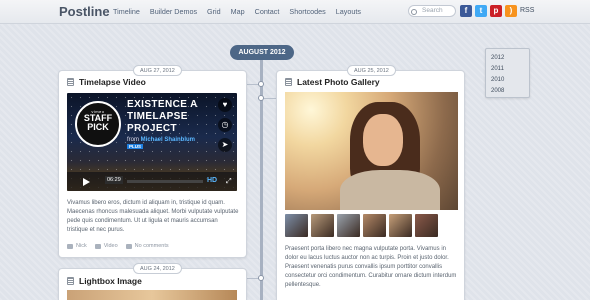 This screenshot has width=590, height=300. I want to click on author-icon, so click(70, 246).